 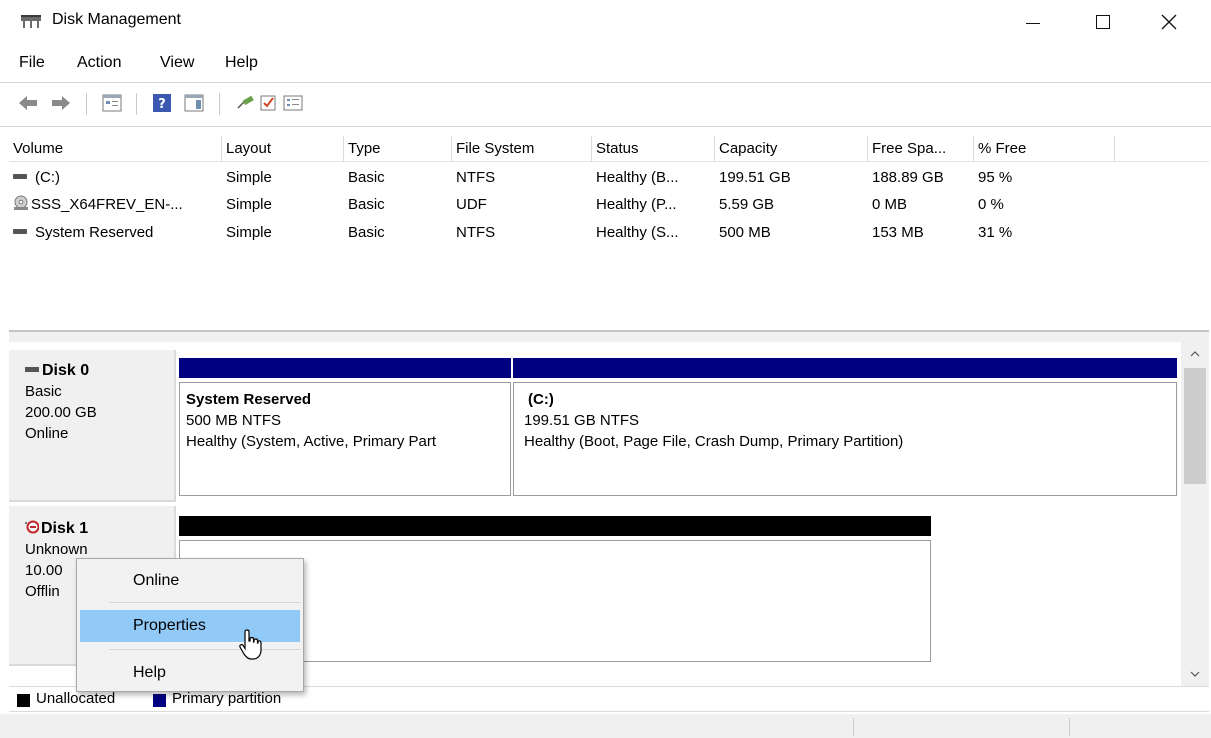 What do you see at coordinates (61, 412) in the screenshot?
I see `disk-size: 200.00 GB` at bounding box center [61, 412].